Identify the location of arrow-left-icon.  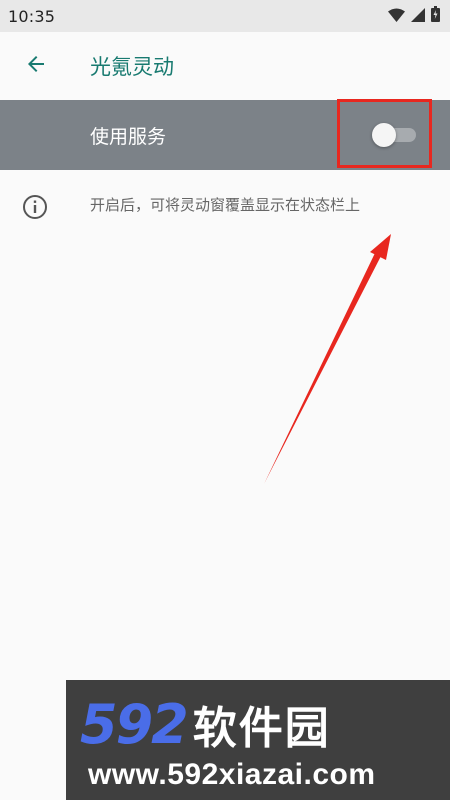
(36, 66).